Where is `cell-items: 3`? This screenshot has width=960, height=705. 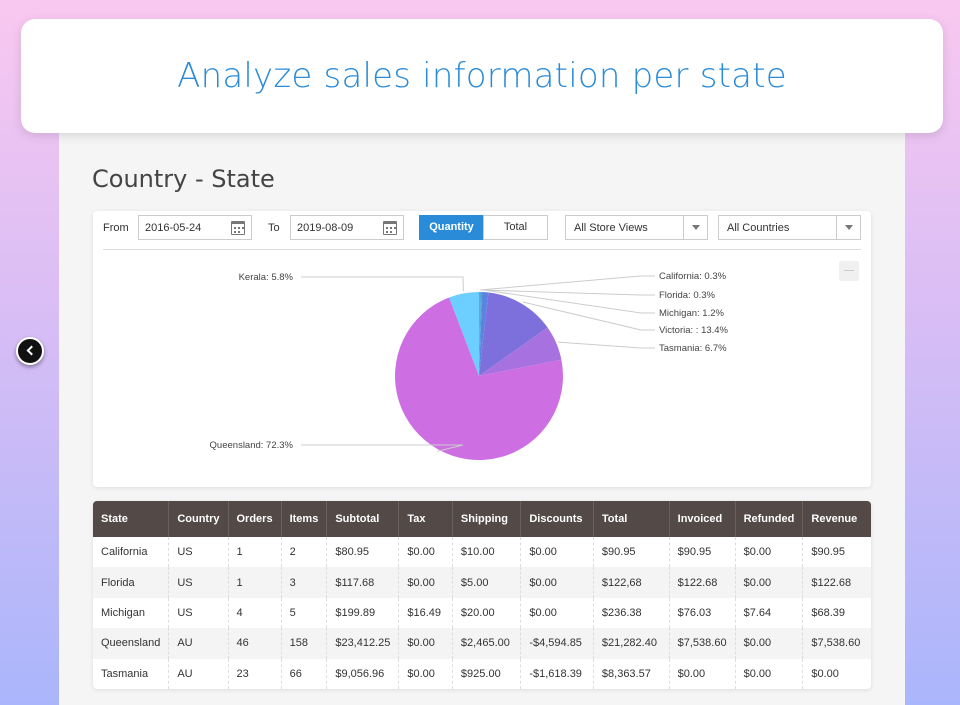 cell-items: 3 is located at coordinates (304, 582).